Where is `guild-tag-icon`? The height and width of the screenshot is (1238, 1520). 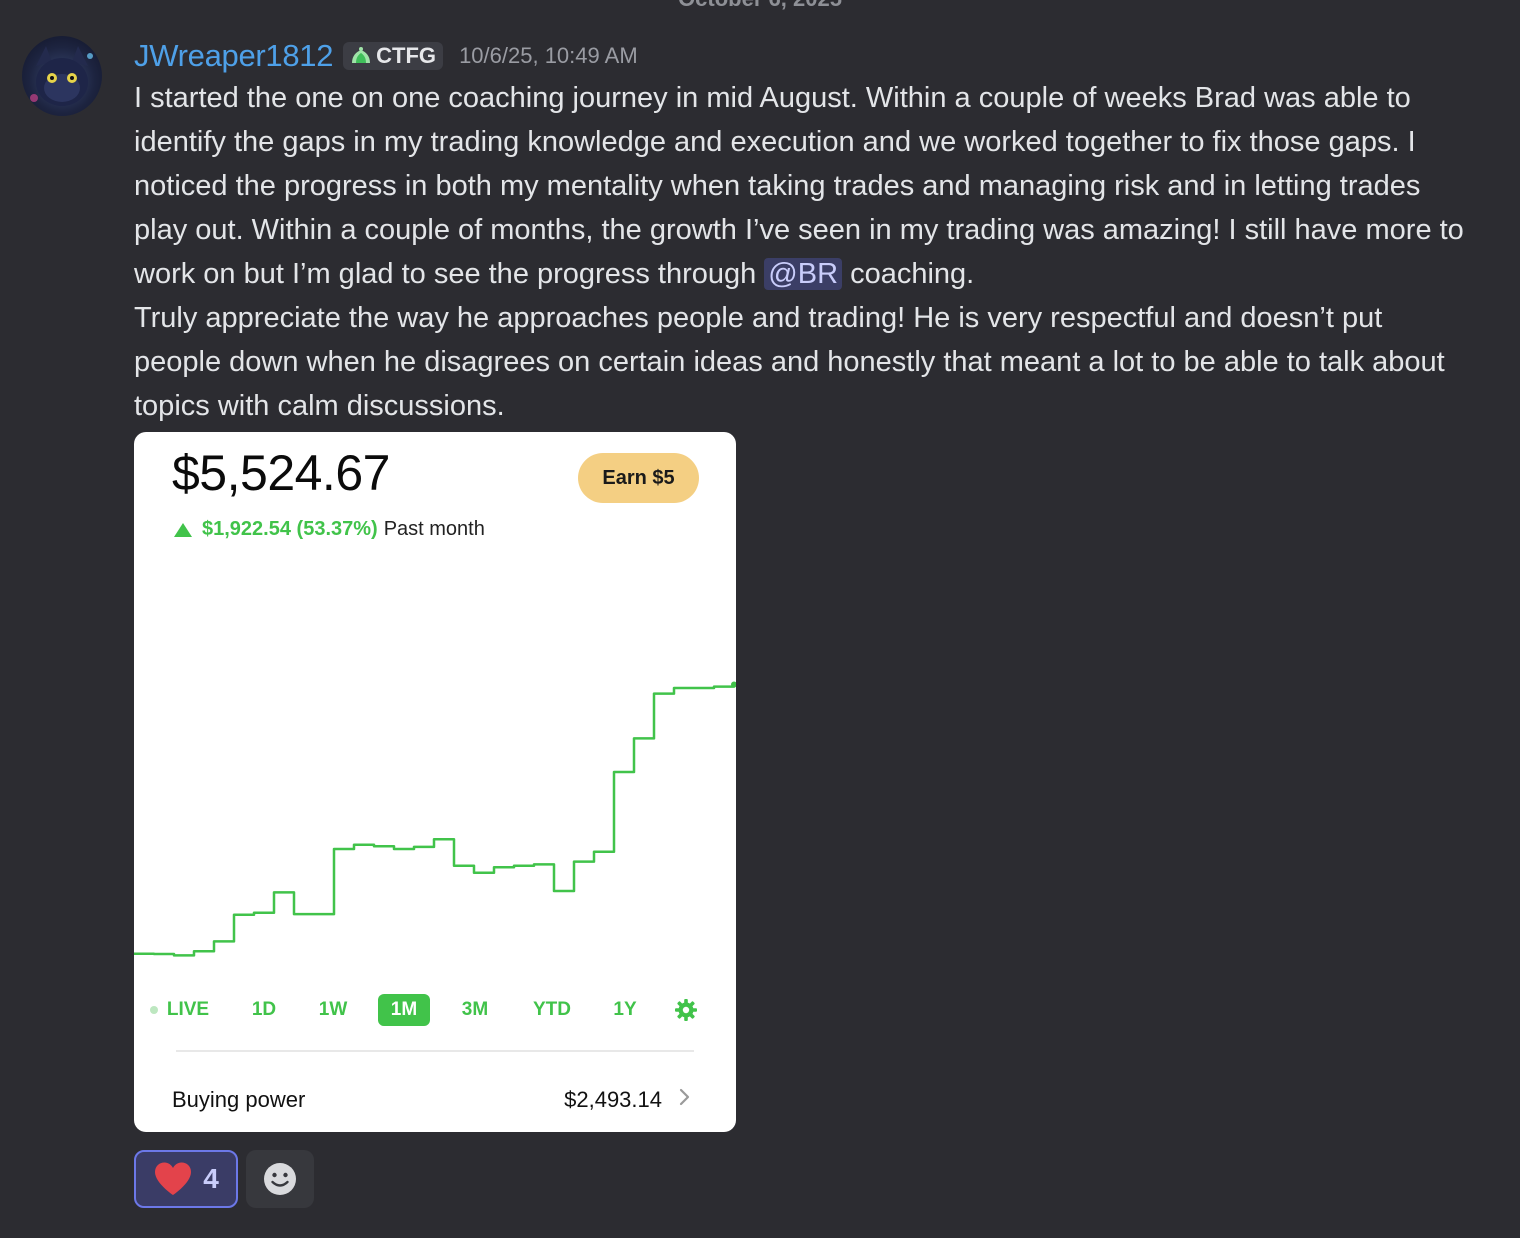
guild-tag-icon is located at coordinates (361, 55).